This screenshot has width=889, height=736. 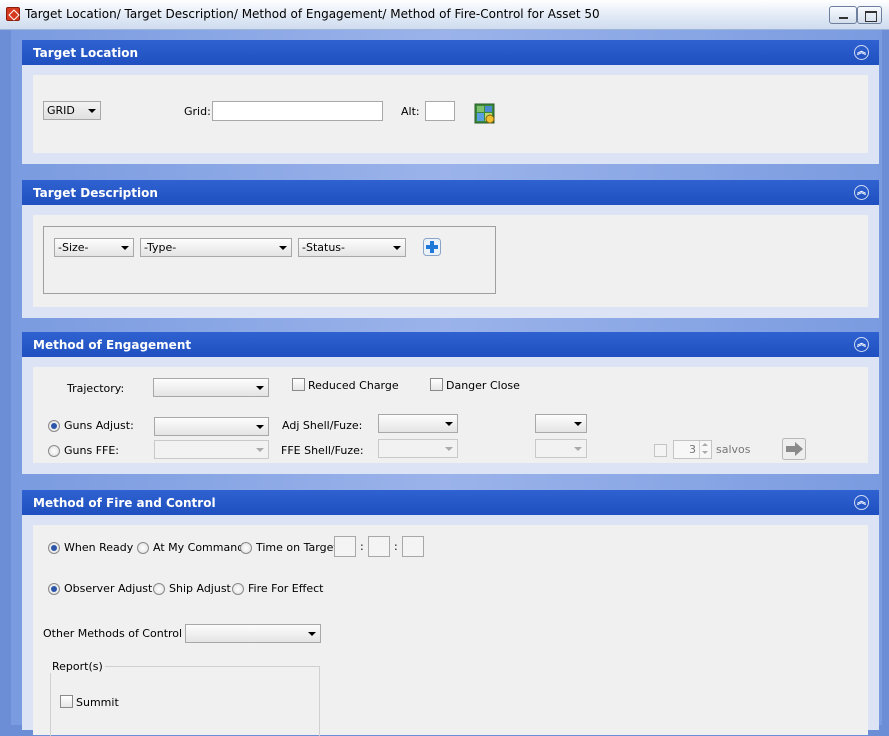 What do you see at coordinates (345, 546) in the screenshot?
I see `tot-hours-input` at bounding box center [345, 546].